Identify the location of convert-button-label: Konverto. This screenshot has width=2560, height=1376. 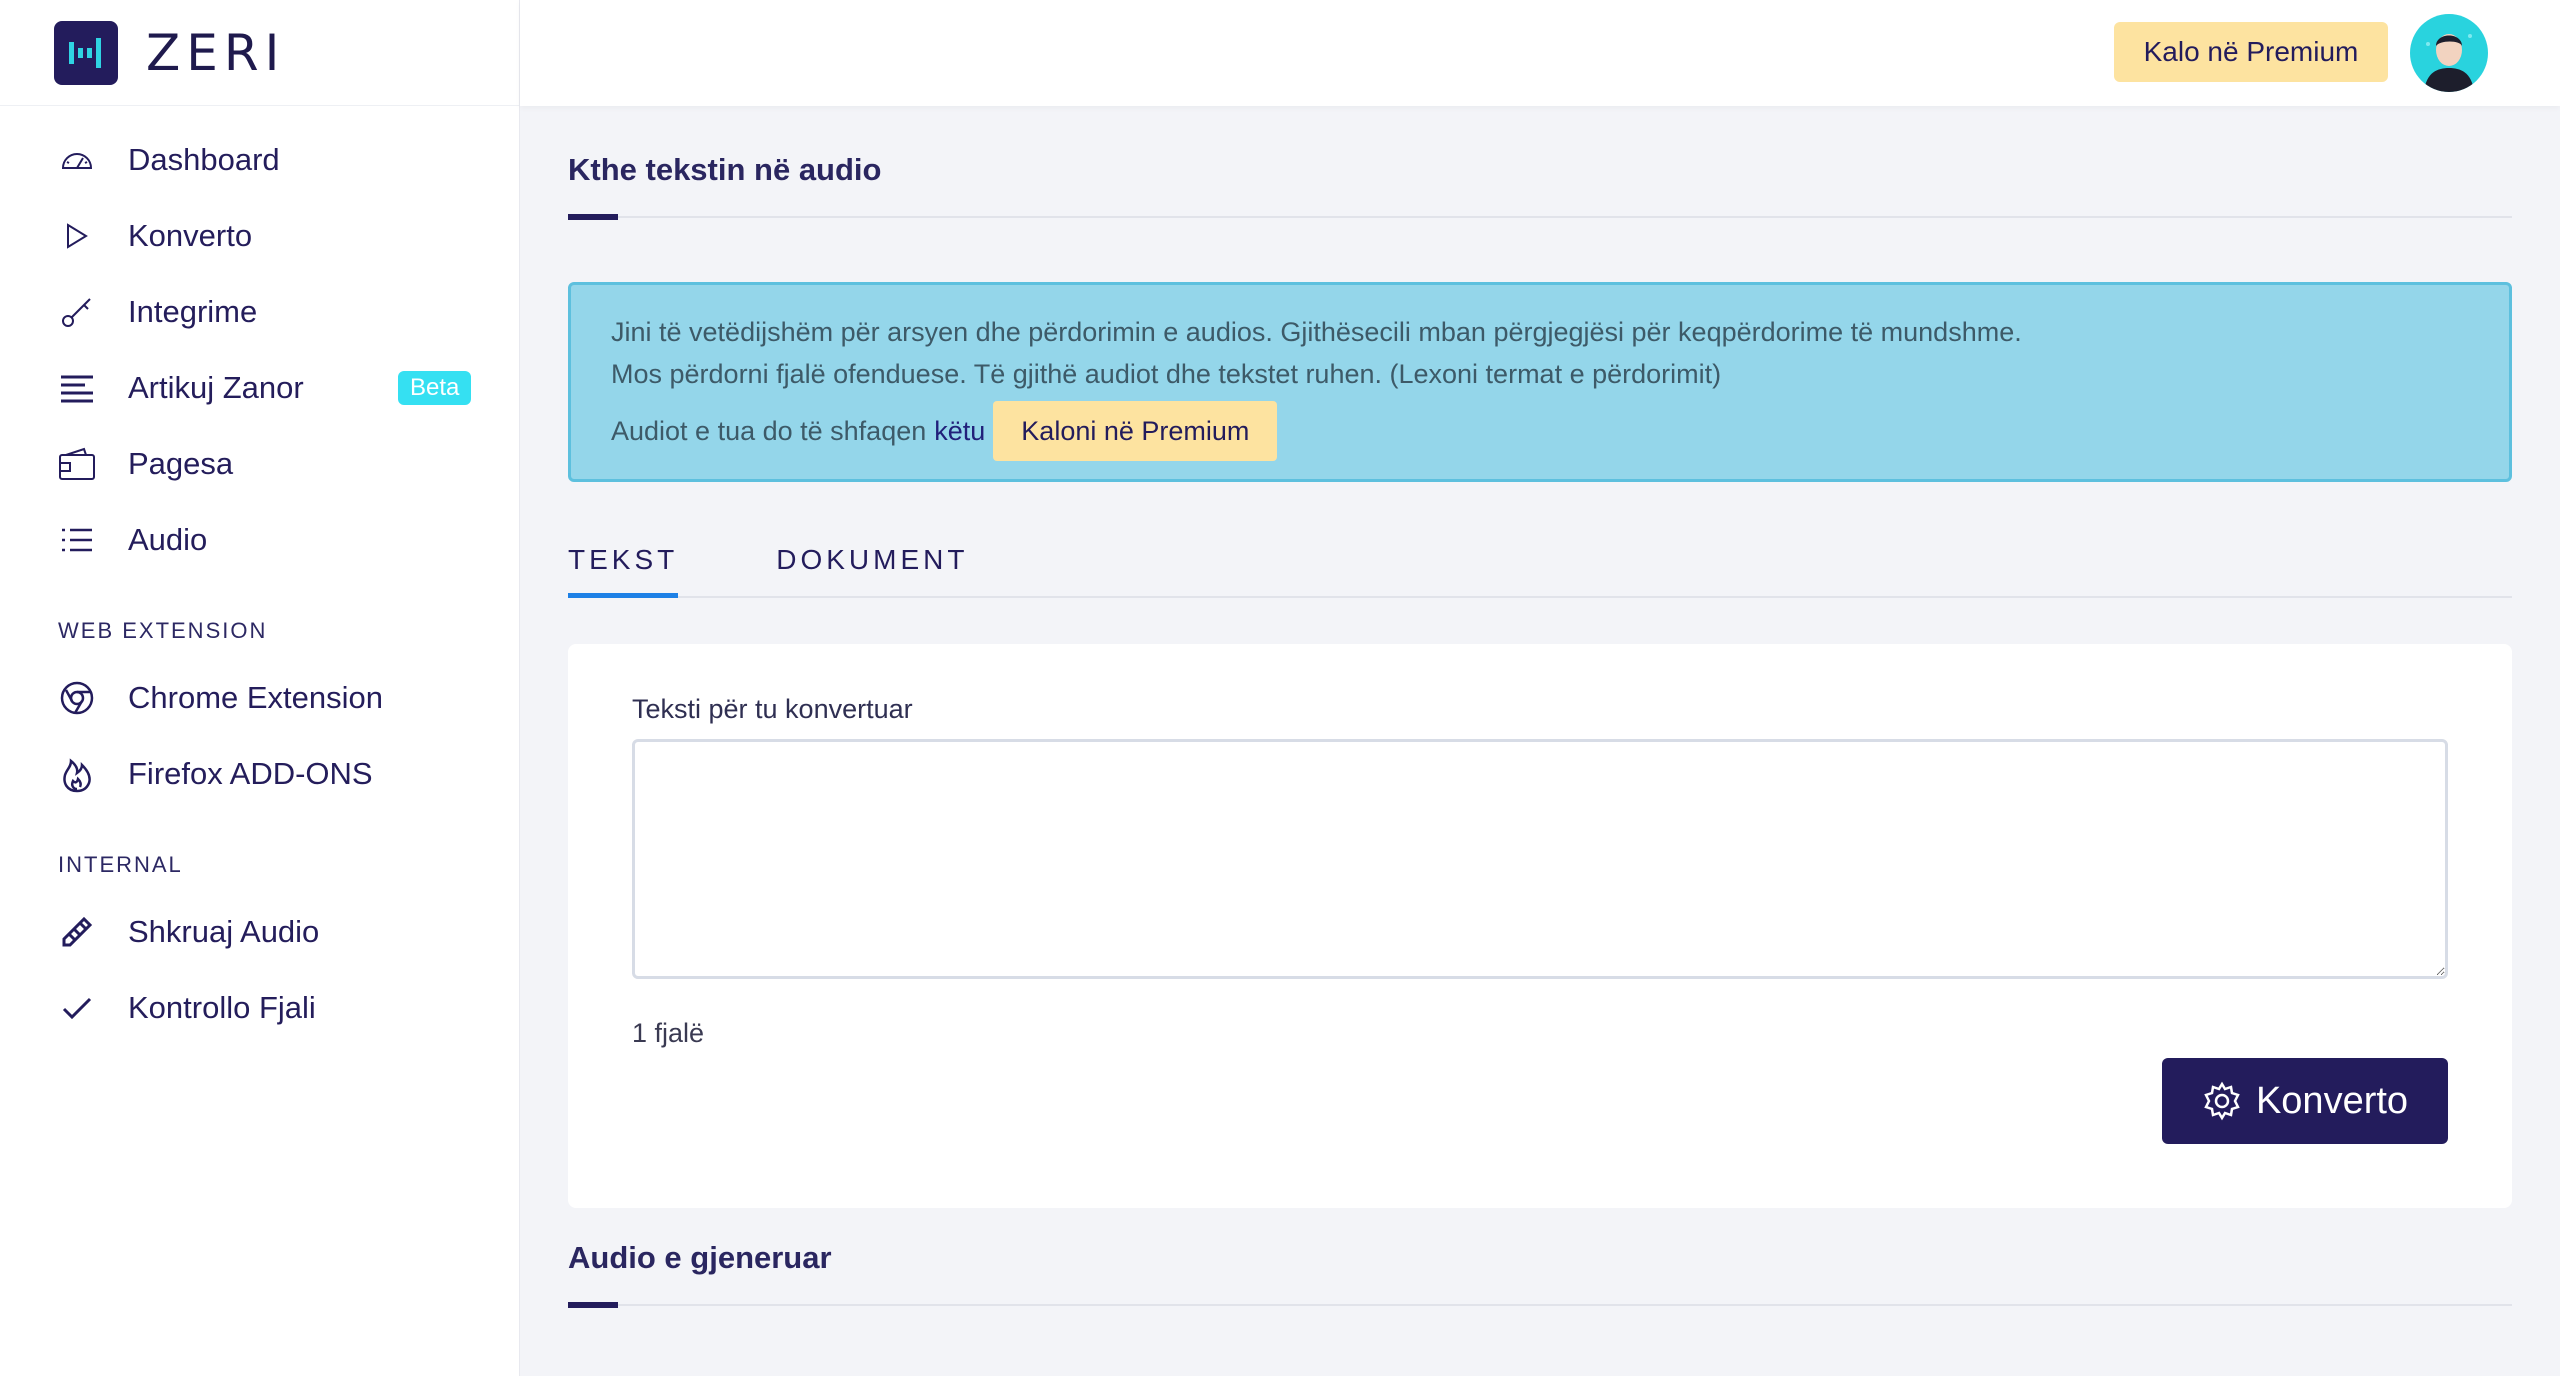
(2332, 1100).